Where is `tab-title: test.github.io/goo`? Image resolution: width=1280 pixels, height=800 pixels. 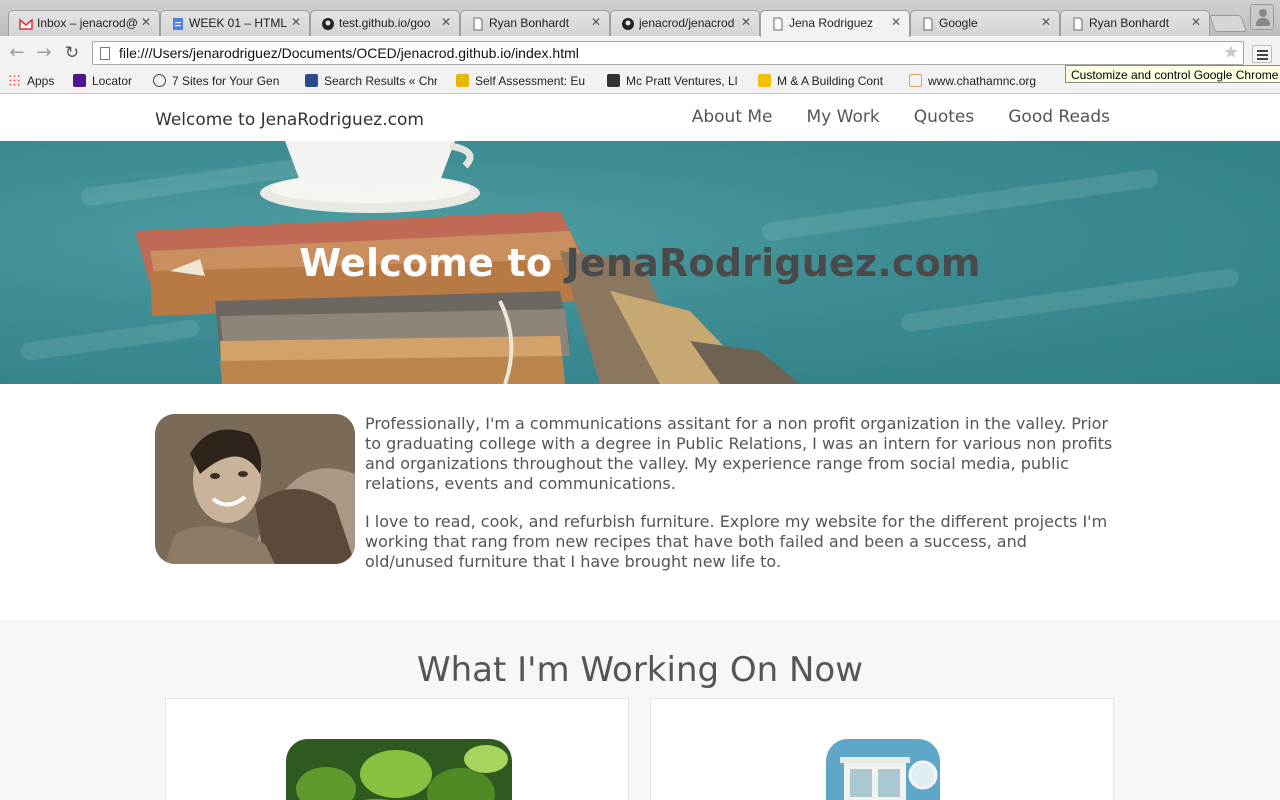
tab-title: test.github.io/goo is located at coordinates (385, 23).